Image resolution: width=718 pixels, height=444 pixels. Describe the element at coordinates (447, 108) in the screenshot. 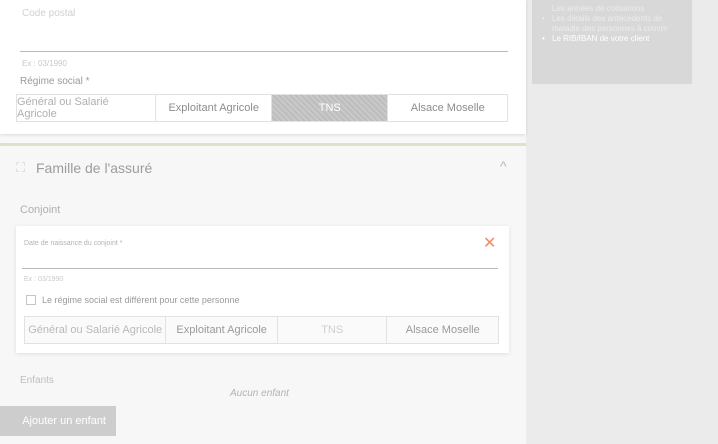

I see `regime-alsace-option: Alsace Moselle` at that location.